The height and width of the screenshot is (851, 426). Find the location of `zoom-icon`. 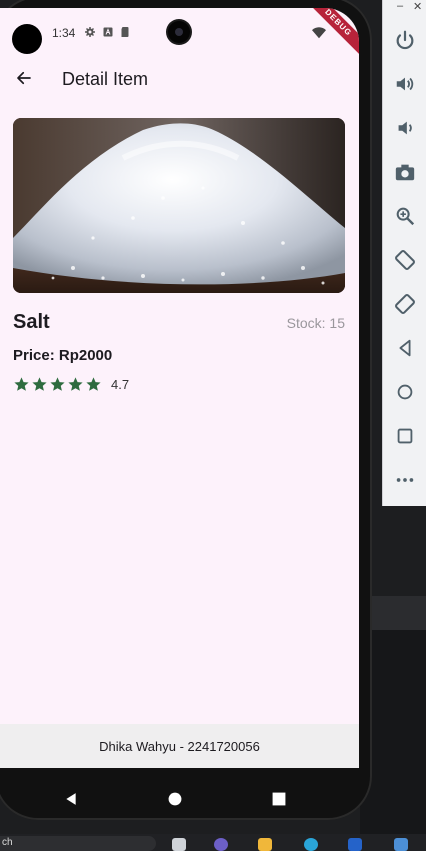

zoom-icon is located at coordinates (405, 216).